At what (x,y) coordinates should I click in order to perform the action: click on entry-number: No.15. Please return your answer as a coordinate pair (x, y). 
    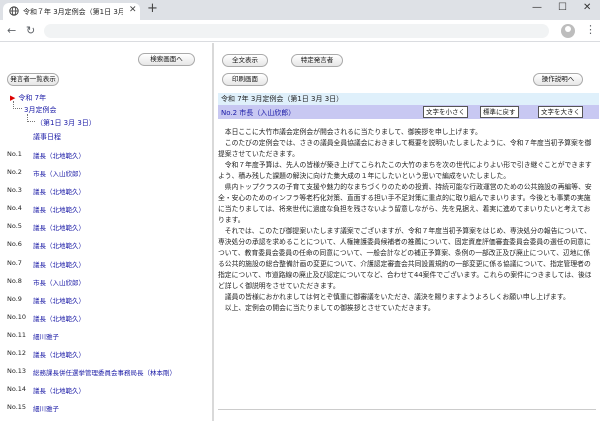
    Looking at the image, I should click on (17, 407).